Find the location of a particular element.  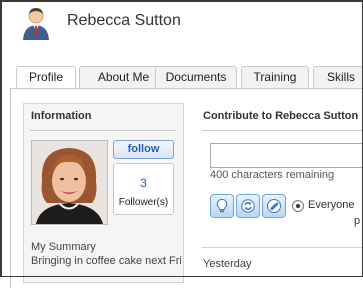

tab-documents: Documents is located at coordinates (196, 77).